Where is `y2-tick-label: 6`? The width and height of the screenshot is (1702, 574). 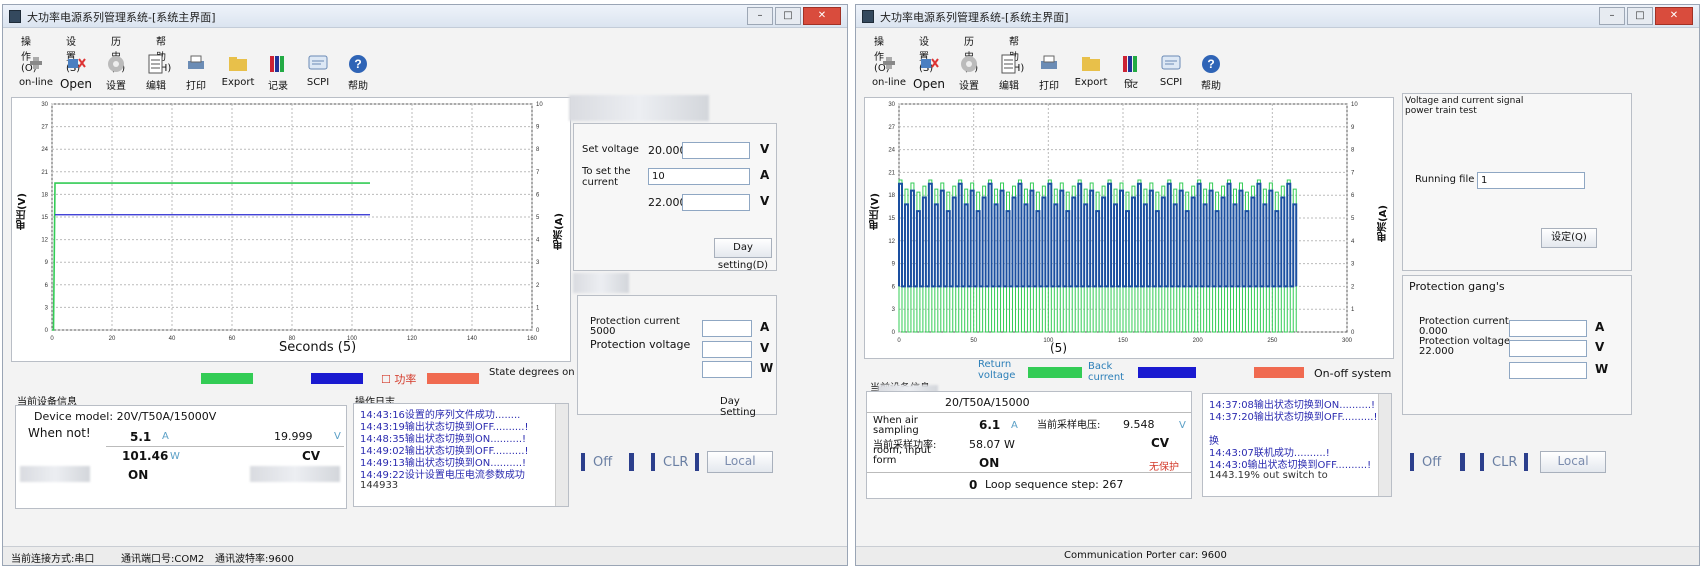 y2-tick-label: 6 is located at coordinates (538, 195).